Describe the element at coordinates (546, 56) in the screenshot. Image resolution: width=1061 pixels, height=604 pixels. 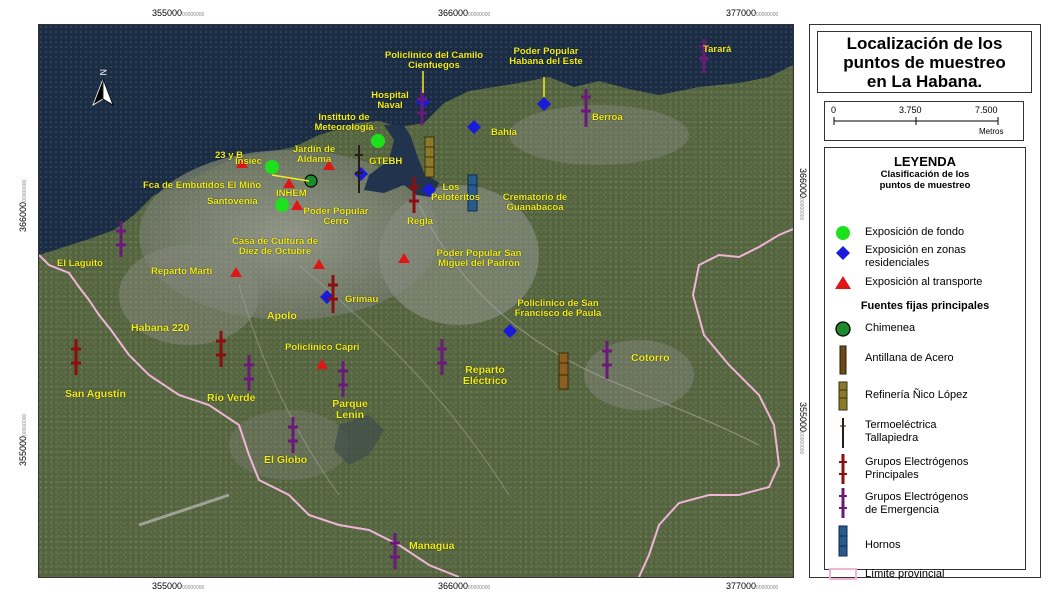
I see `label-pp-habana-este: Poder Popular Habana del Este` at that location.